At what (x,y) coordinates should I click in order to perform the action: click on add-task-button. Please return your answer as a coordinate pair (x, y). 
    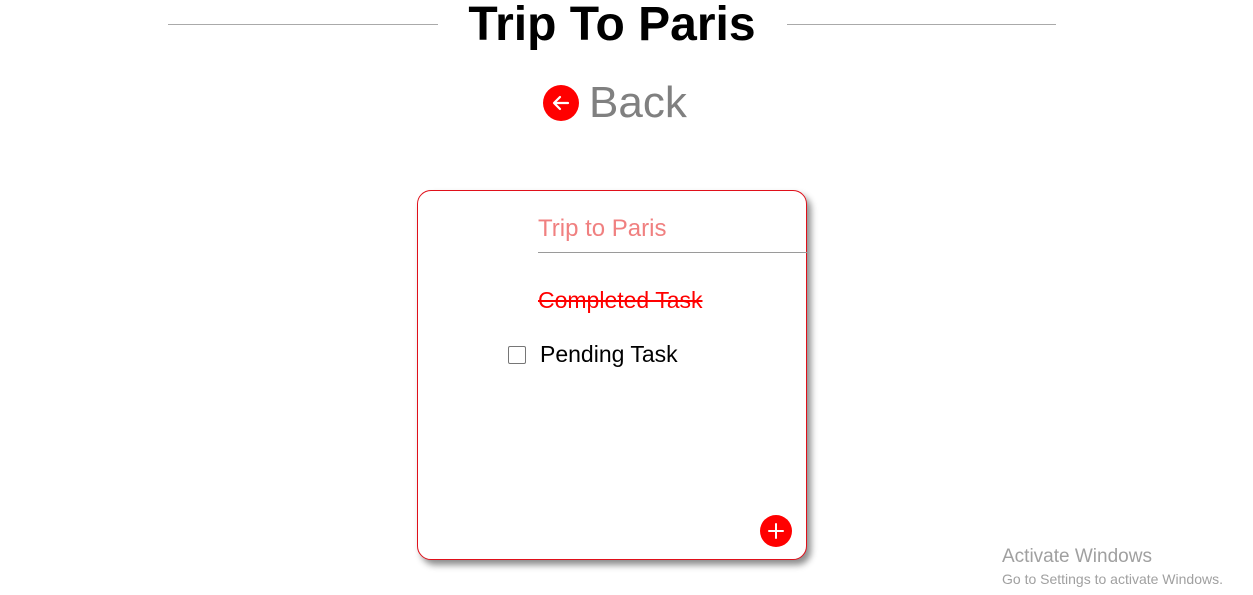
    Looking at the image, I should click on (776, 531).